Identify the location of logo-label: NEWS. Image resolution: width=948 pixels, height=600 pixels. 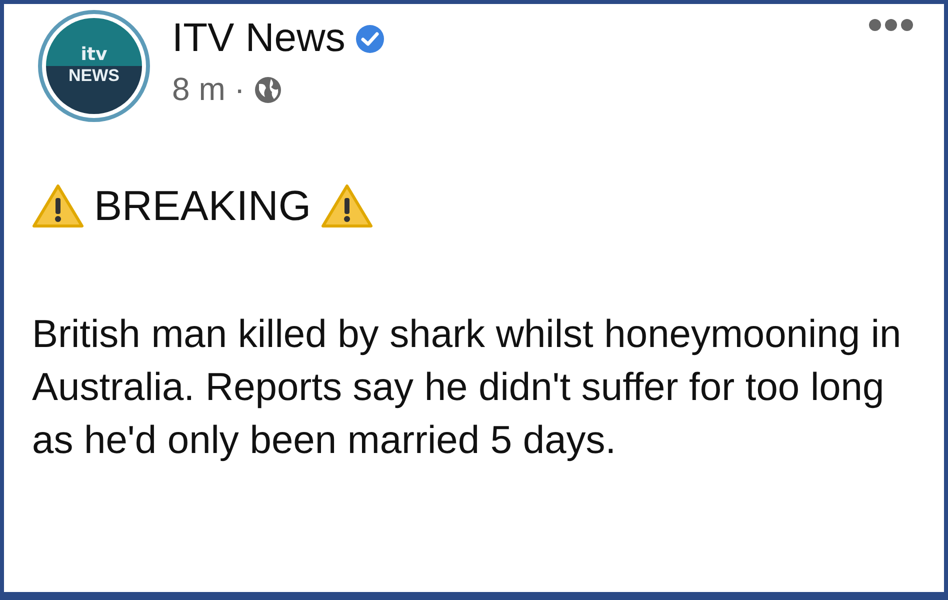
(94, 76).